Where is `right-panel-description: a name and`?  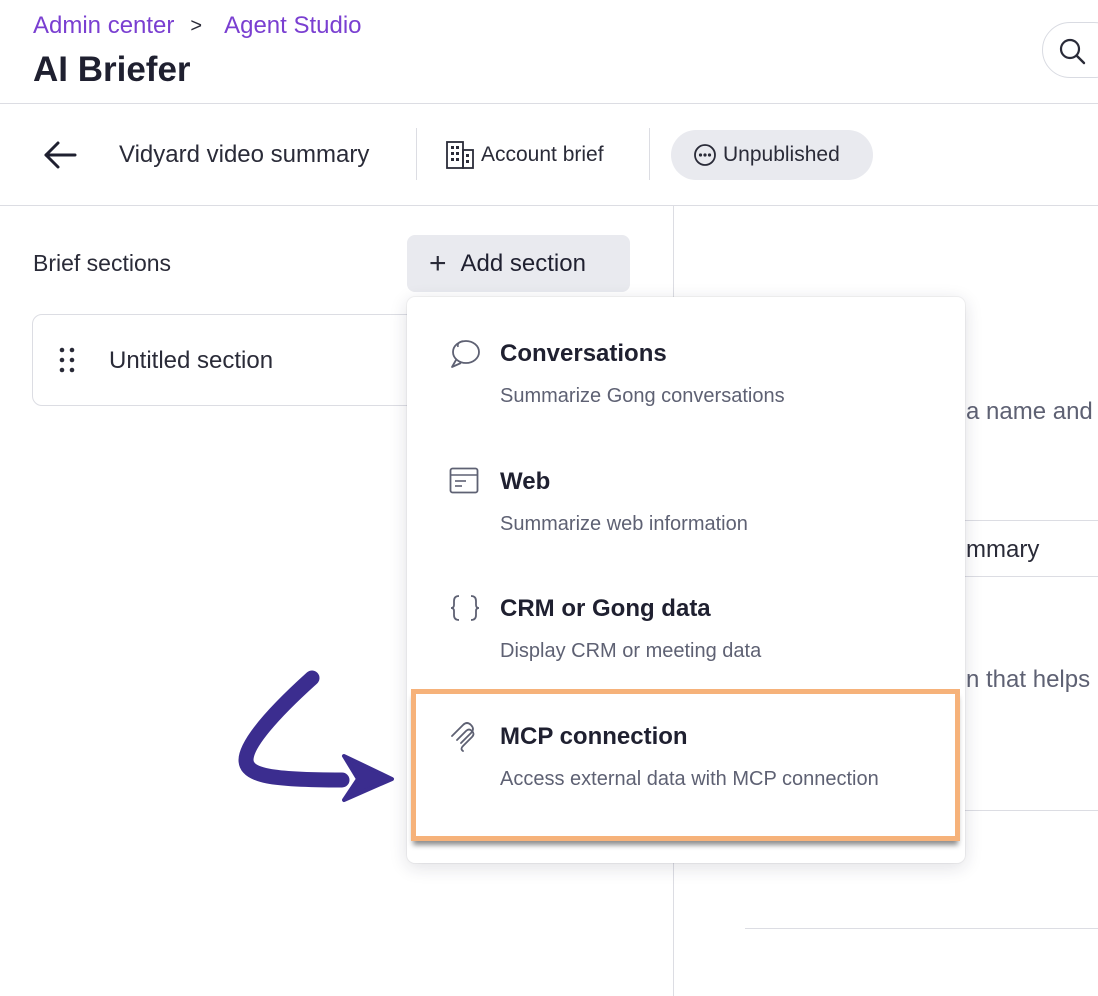 right-panel-description: a name and is located at coordinates (1029, 411).